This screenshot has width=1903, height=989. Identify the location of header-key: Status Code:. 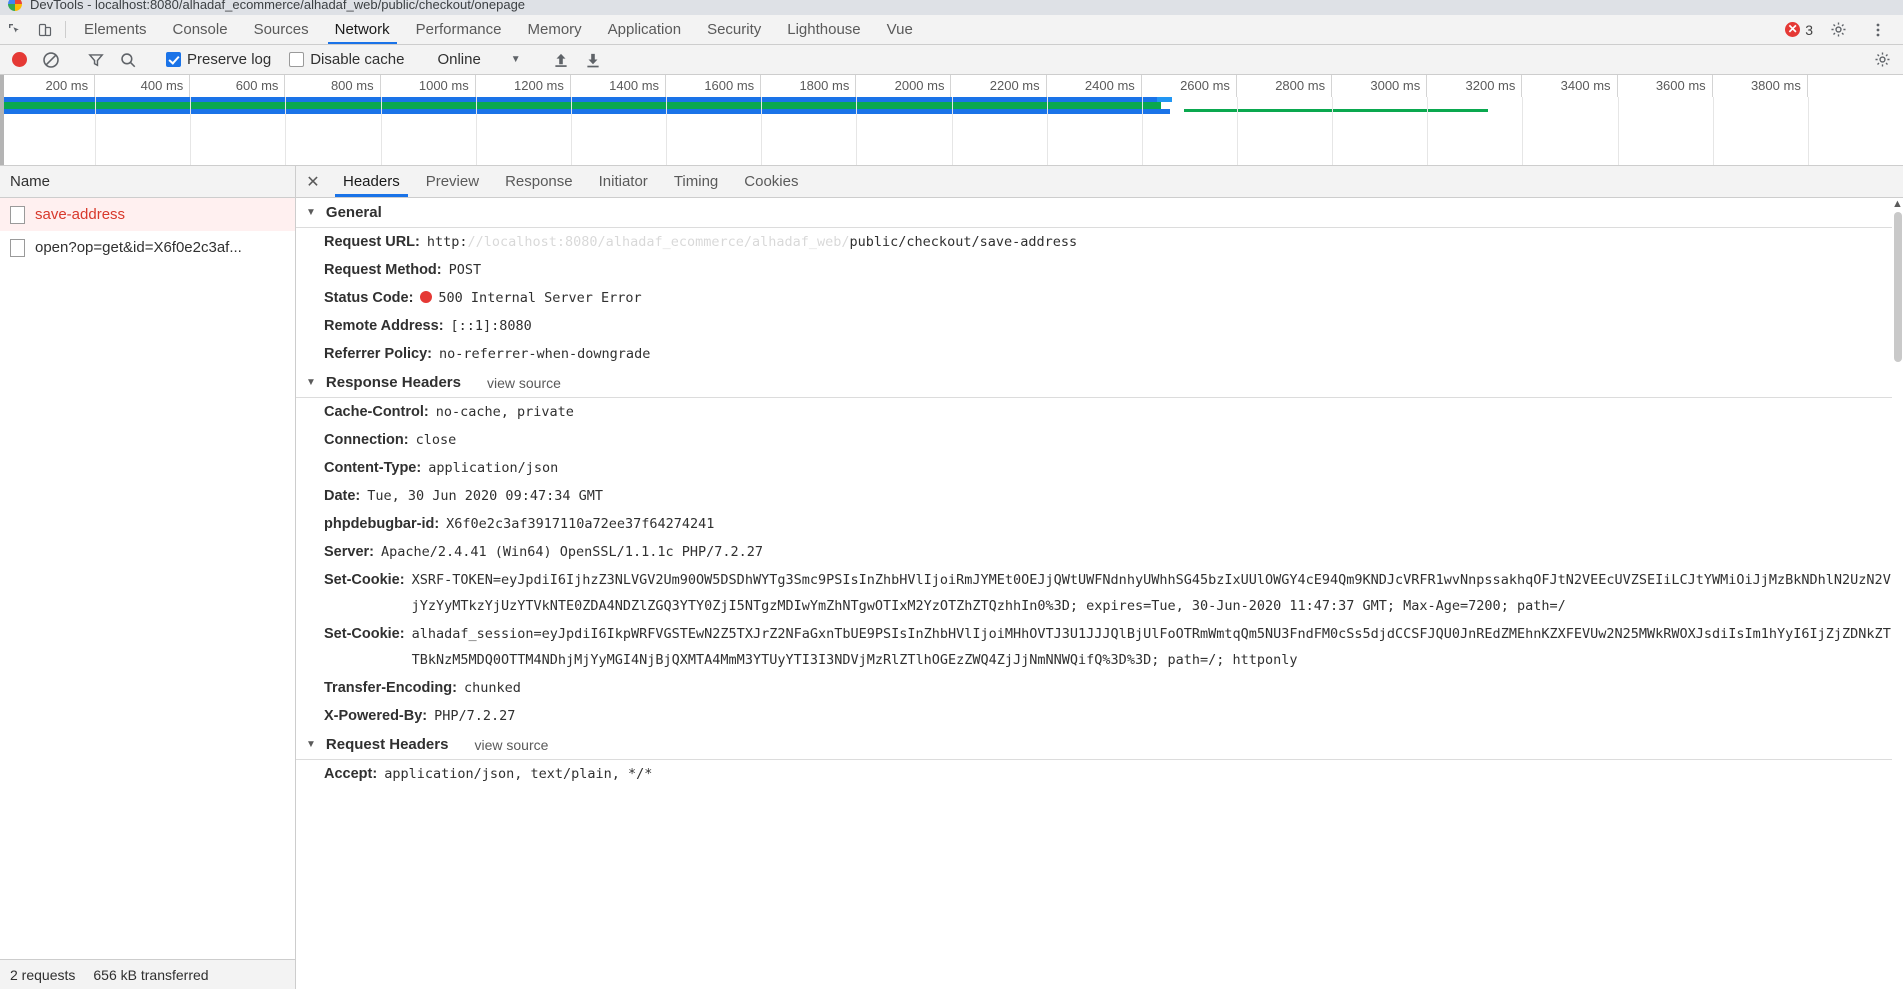
(369, 298).